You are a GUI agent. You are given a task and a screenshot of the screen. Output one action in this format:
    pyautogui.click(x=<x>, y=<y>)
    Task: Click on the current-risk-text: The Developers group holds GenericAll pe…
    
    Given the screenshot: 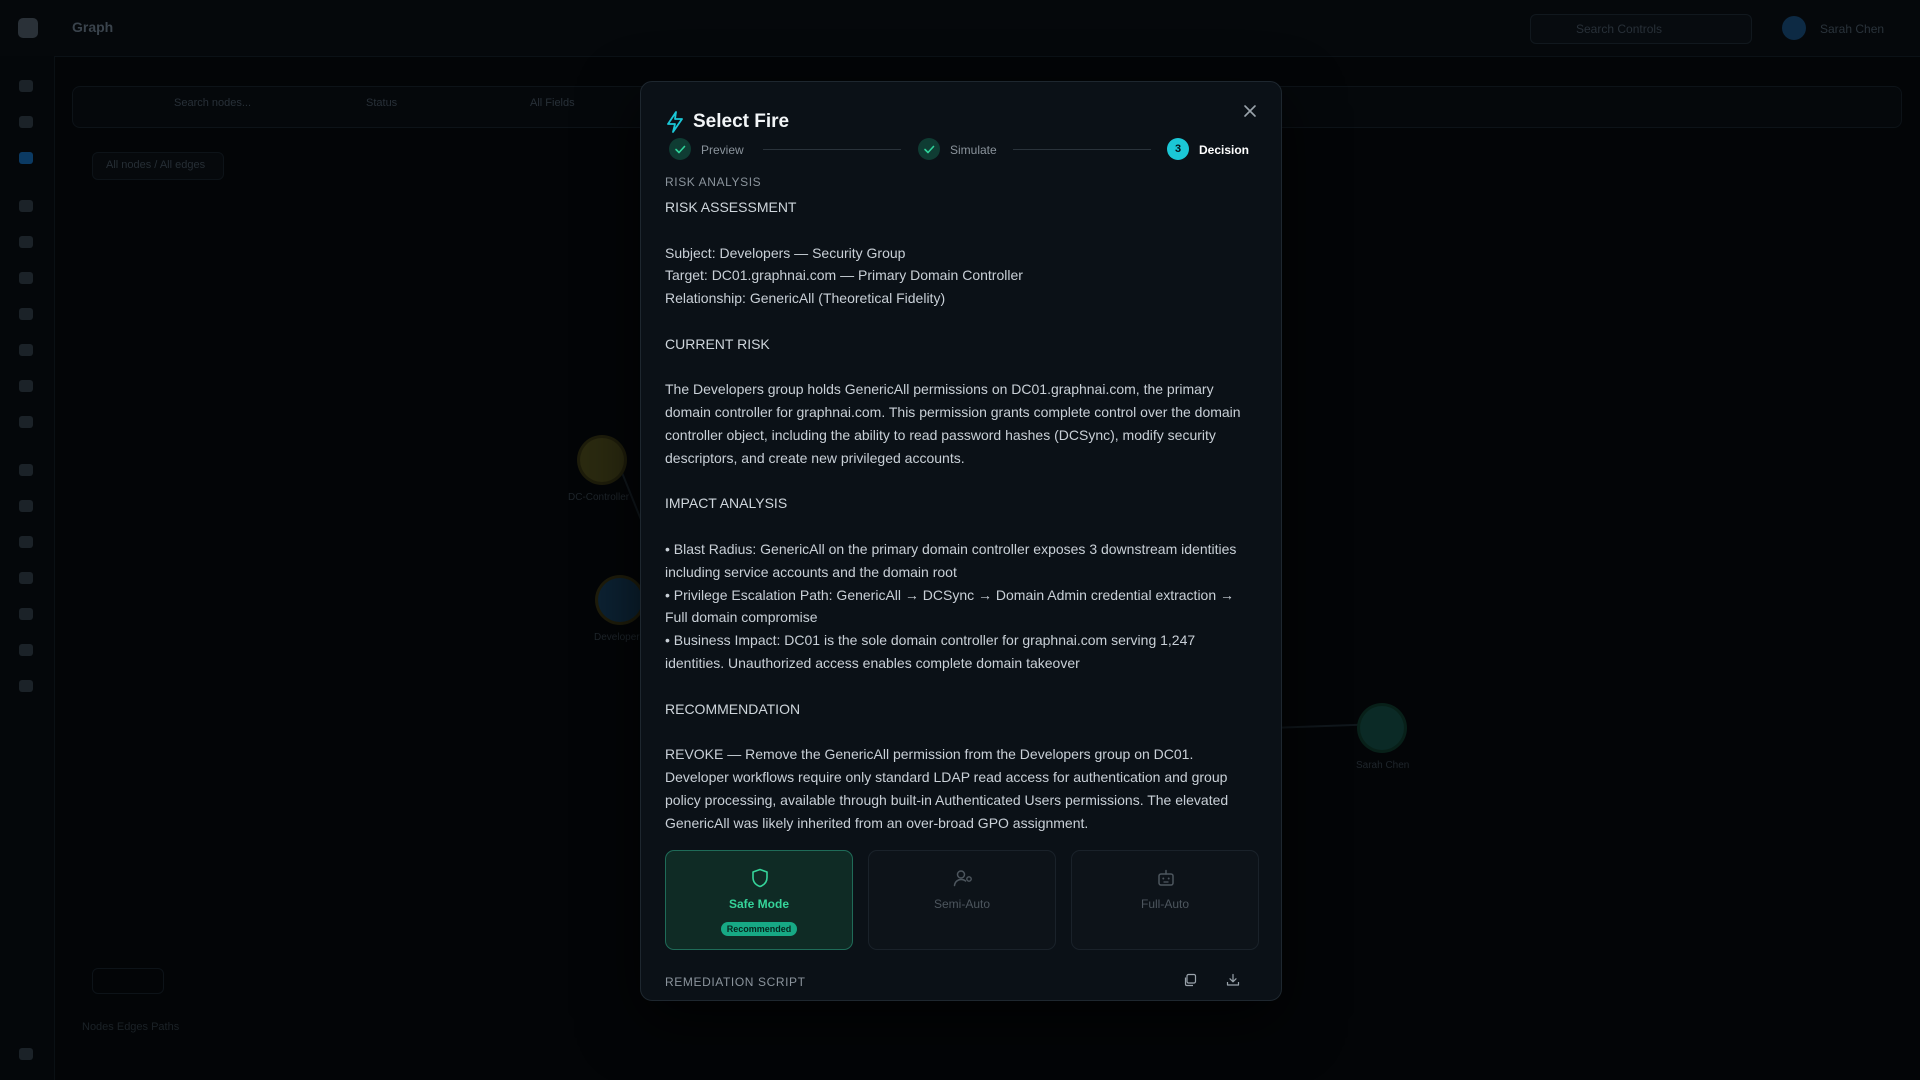 What is the action you would take?
    pyautogui.click(x=953, y=423)
    